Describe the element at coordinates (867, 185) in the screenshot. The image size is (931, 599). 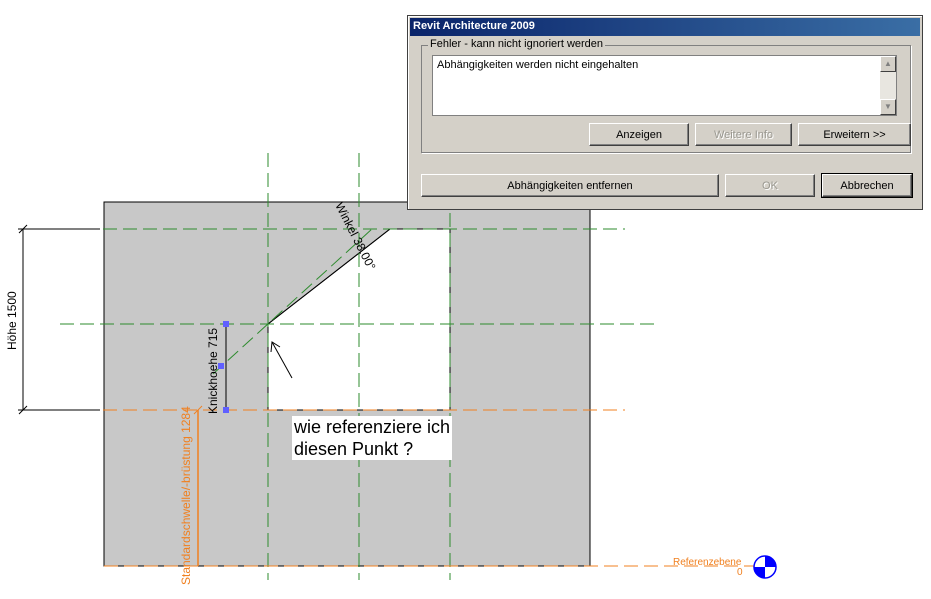
I see `cancel-button: Abbrechen` at that location.